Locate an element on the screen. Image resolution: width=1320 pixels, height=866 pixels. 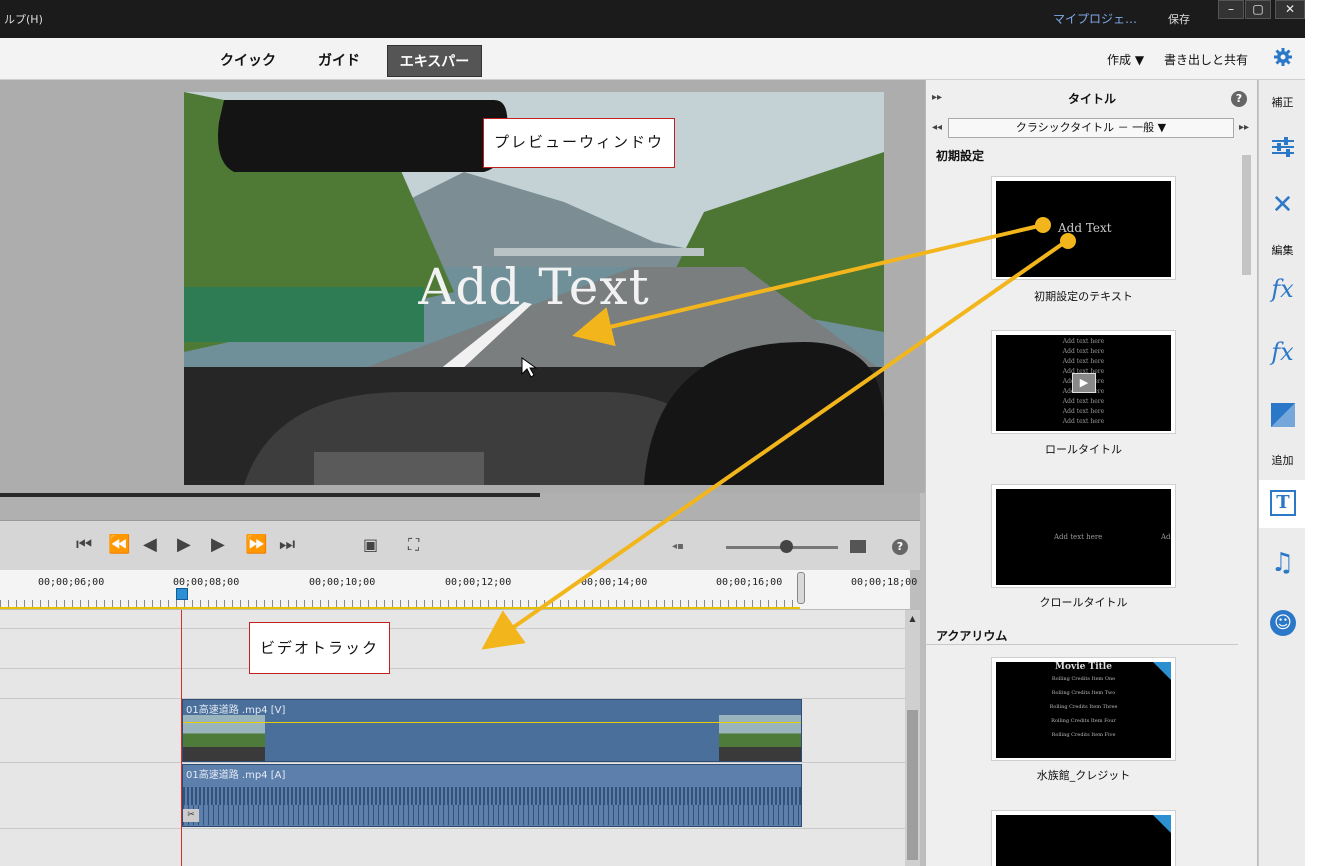
arrow-to-preview is located at coordinates (808, 285).